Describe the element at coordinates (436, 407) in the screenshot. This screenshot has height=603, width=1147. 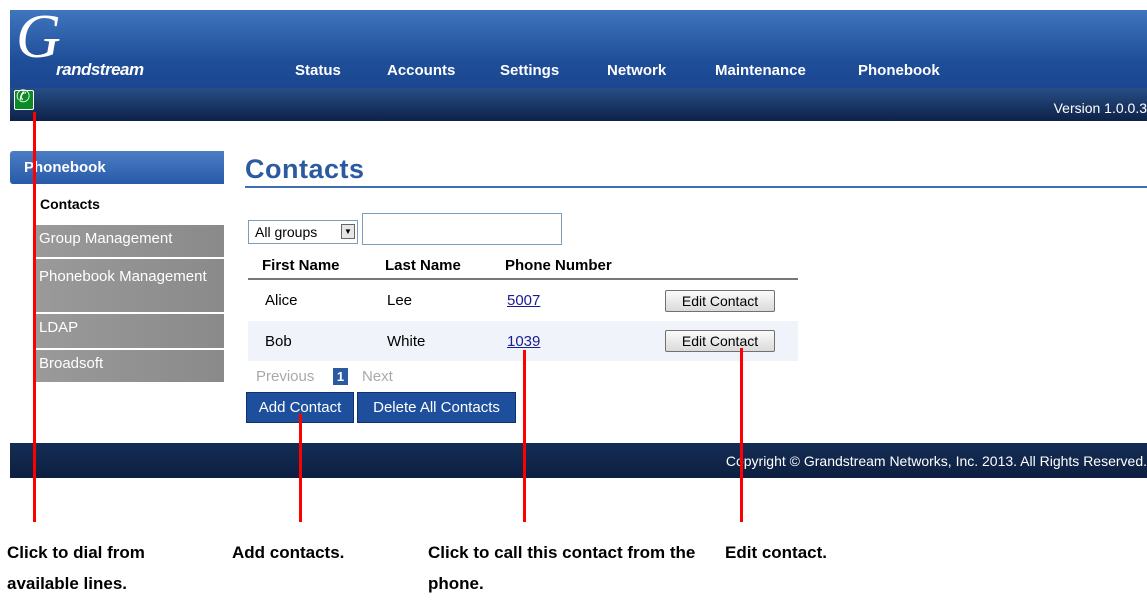
I see `delete-all-contacts-button: Delete All Contacts` at that location.